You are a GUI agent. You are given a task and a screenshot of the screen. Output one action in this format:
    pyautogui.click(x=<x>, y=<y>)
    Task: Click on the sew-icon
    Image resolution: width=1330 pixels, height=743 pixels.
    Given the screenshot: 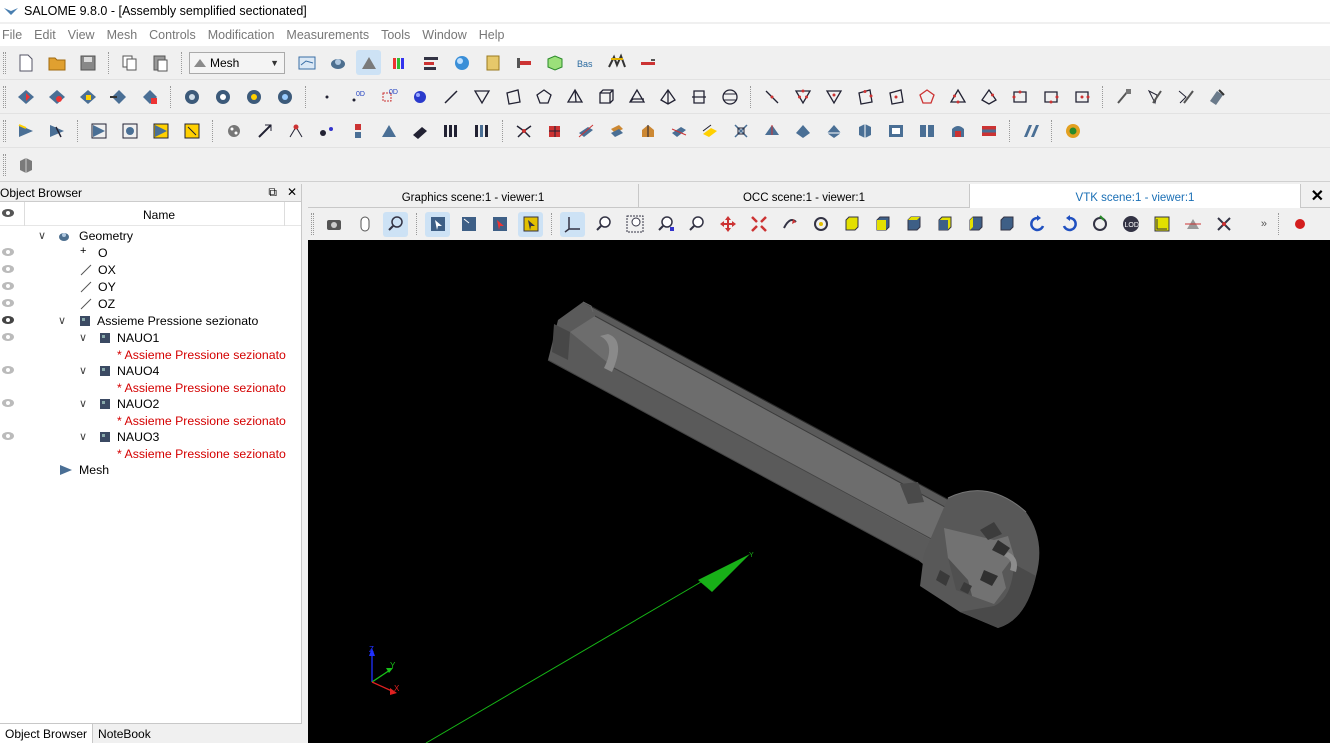 What is the action you would take?
    pyautogui.click(x=740, y=130)
    